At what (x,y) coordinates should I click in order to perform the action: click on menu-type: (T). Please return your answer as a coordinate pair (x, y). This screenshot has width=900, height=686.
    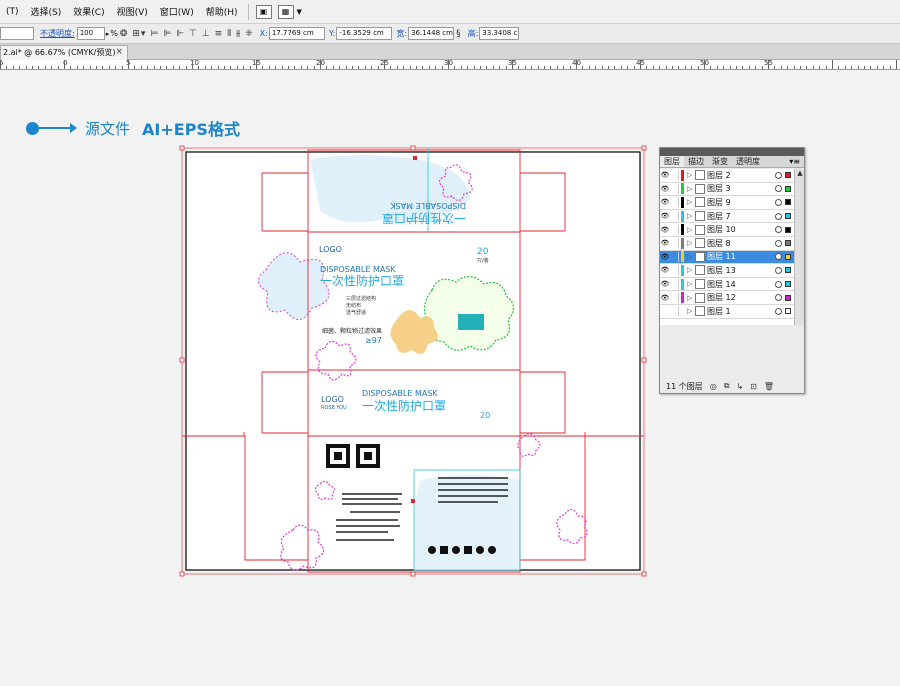
    Looking at the image, I should click on (12, 12).